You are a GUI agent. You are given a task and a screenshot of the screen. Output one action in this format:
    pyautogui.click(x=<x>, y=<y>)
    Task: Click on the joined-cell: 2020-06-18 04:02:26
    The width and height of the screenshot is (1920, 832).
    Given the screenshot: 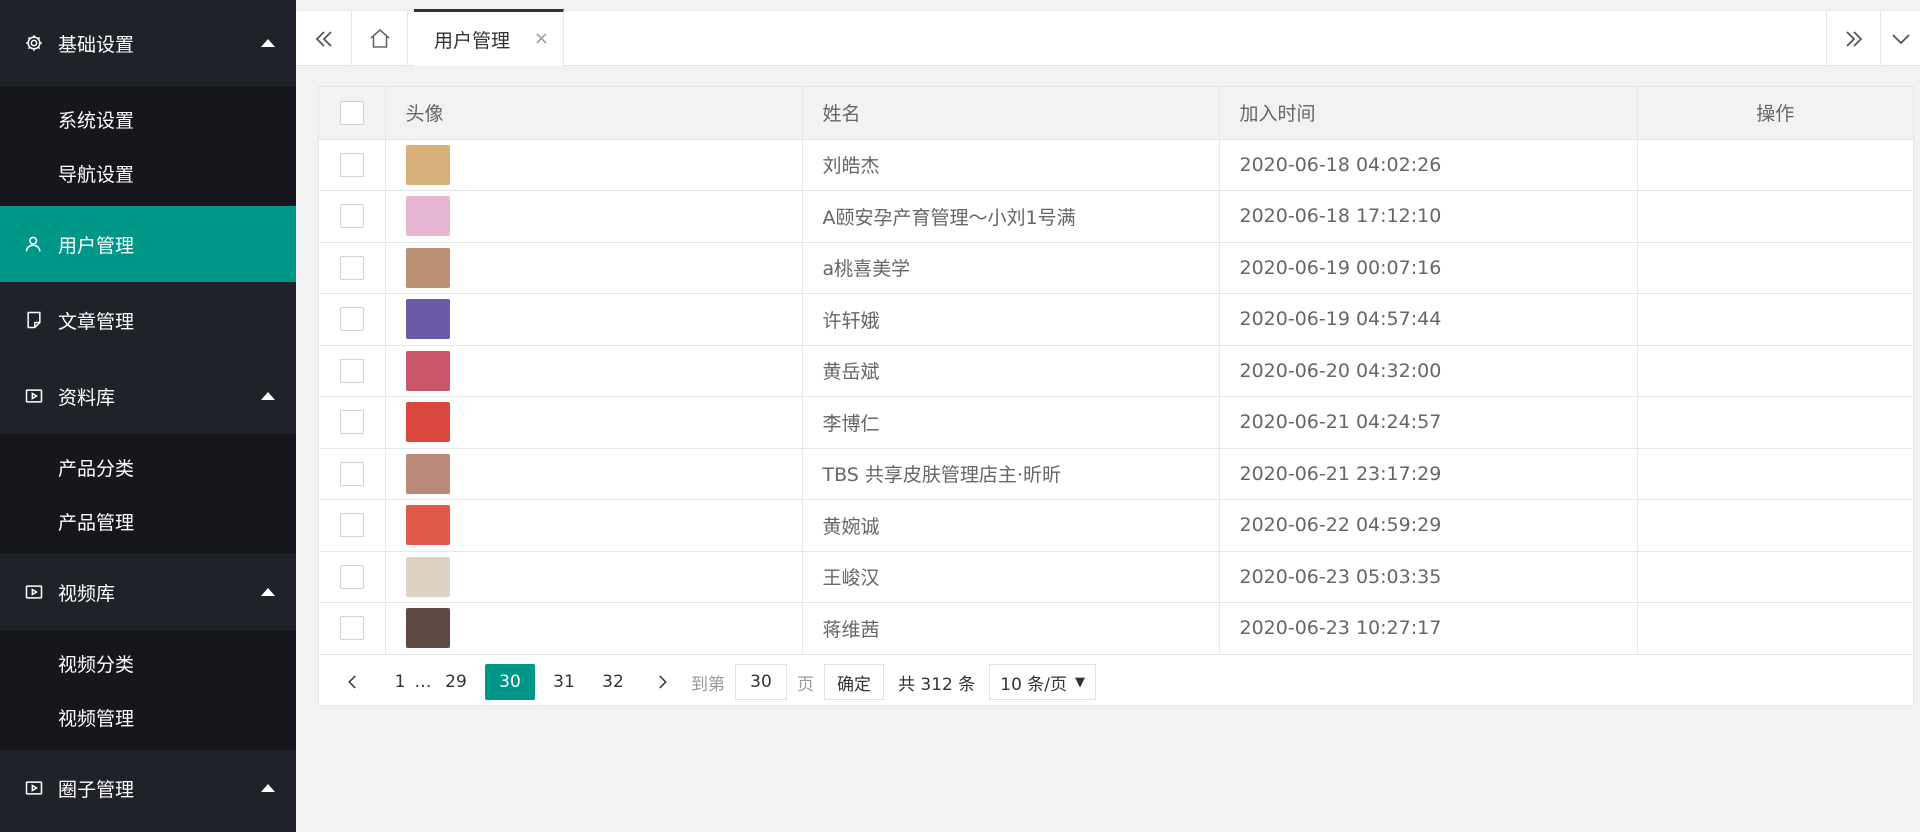 What is the action you would take?
    pyautogui.click(x=1428, y=165)
    